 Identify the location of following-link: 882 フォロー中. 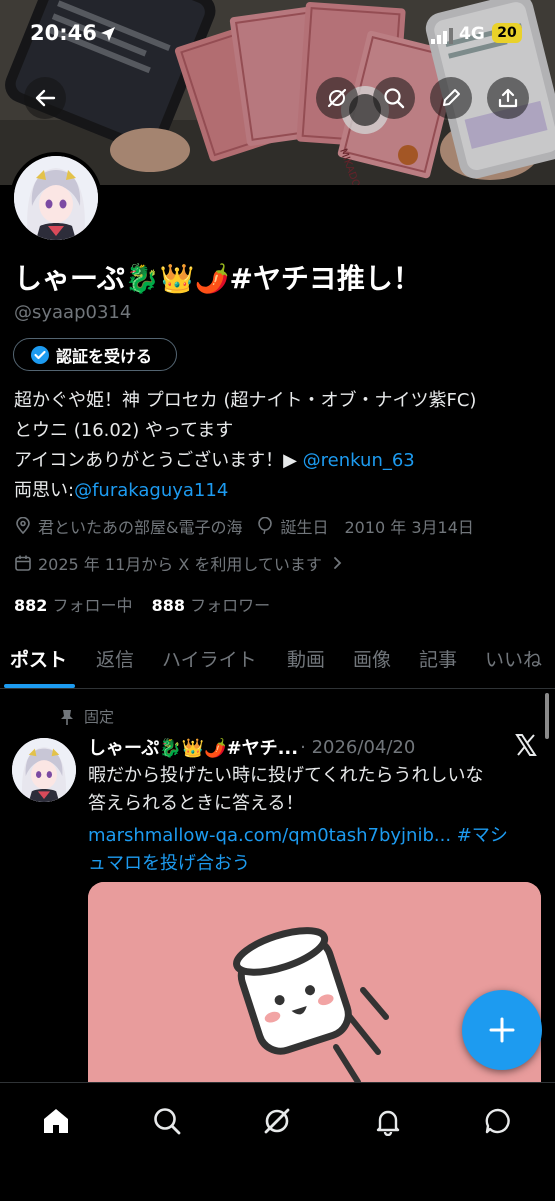
(73, 605).